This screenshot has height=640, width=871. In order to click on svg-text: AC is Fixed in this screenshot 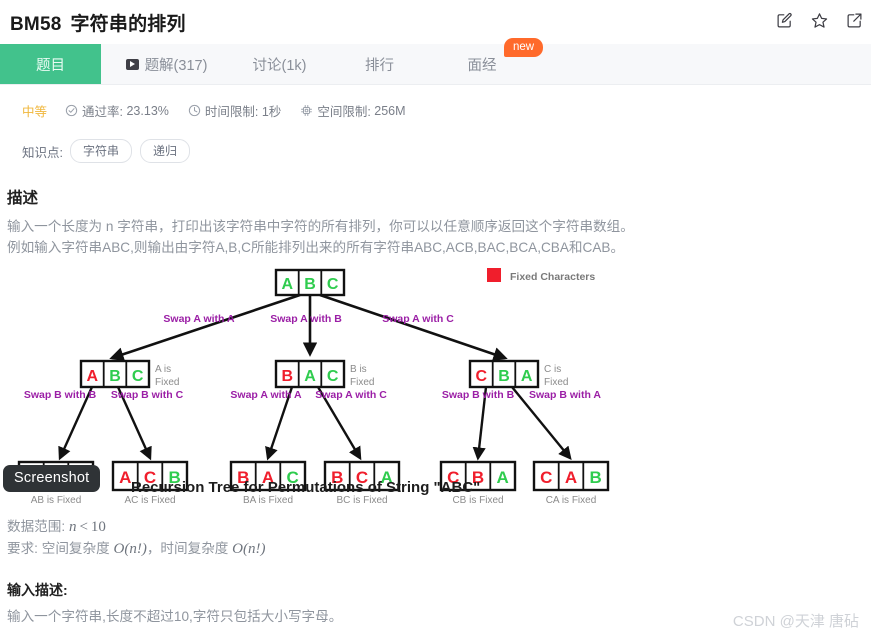, I will do `click(149, 500)`.